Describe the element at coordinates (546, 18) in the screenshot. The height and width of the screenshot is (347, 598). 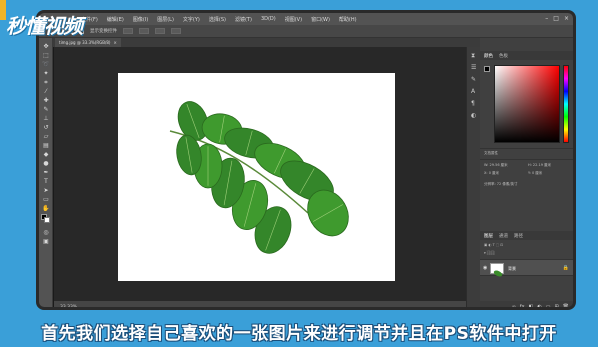
I see `minimize-button: –` at that location.